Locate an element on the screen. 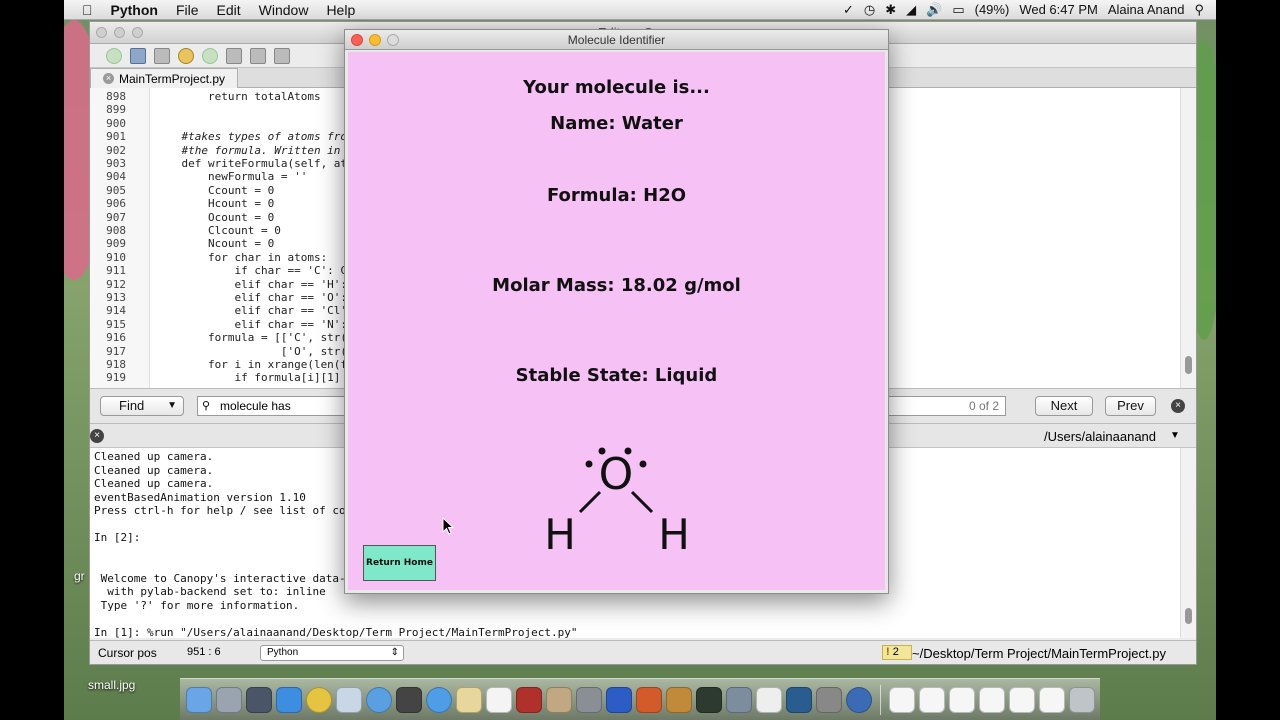 The height and width of the screenshot is (720, 1280). save-all-icon is located at coordinates (162, 55).